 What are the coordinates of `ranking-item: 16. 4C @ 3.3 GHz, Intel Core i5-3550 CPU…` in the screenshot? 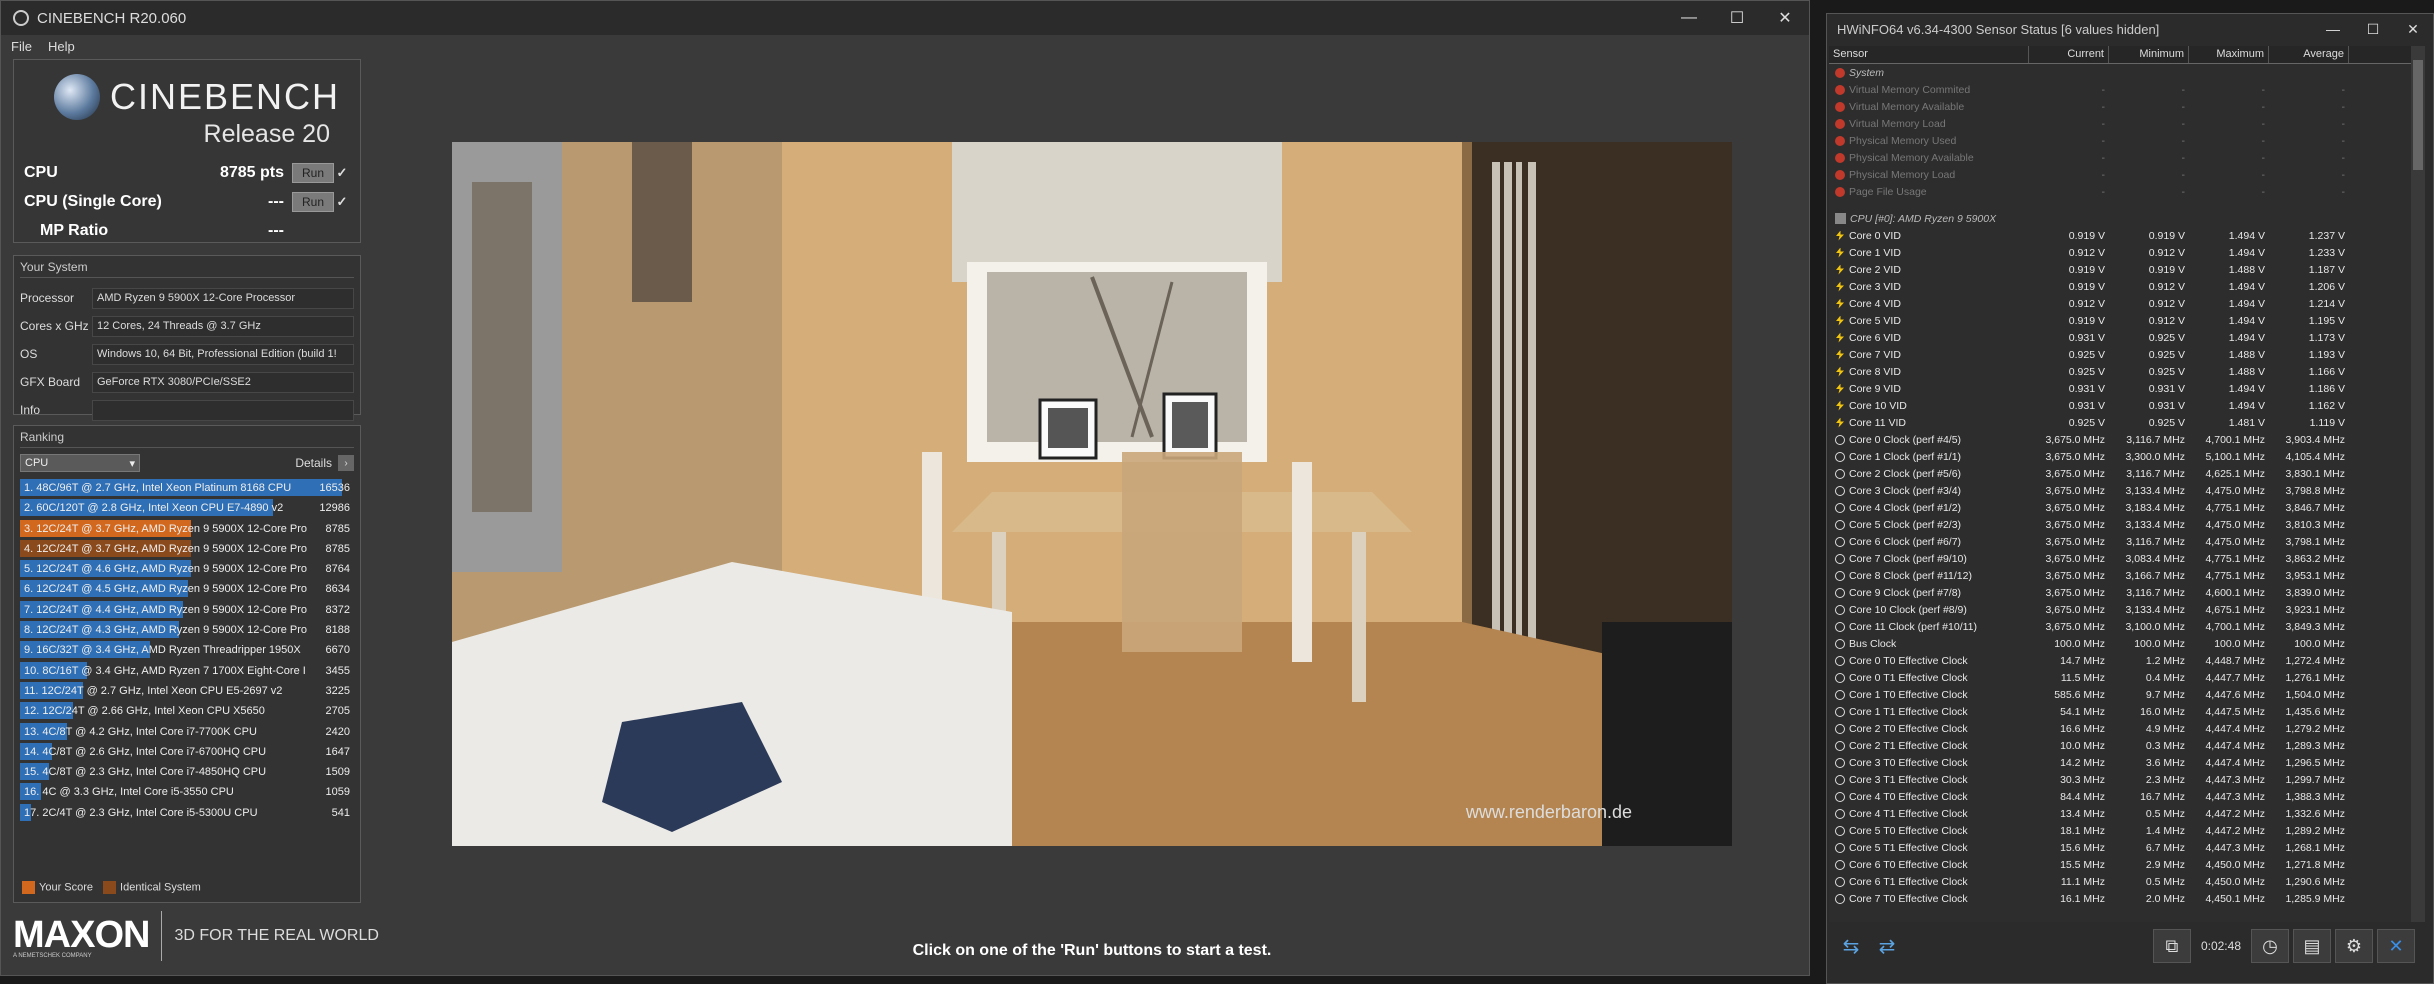 It's located at (187, 792).